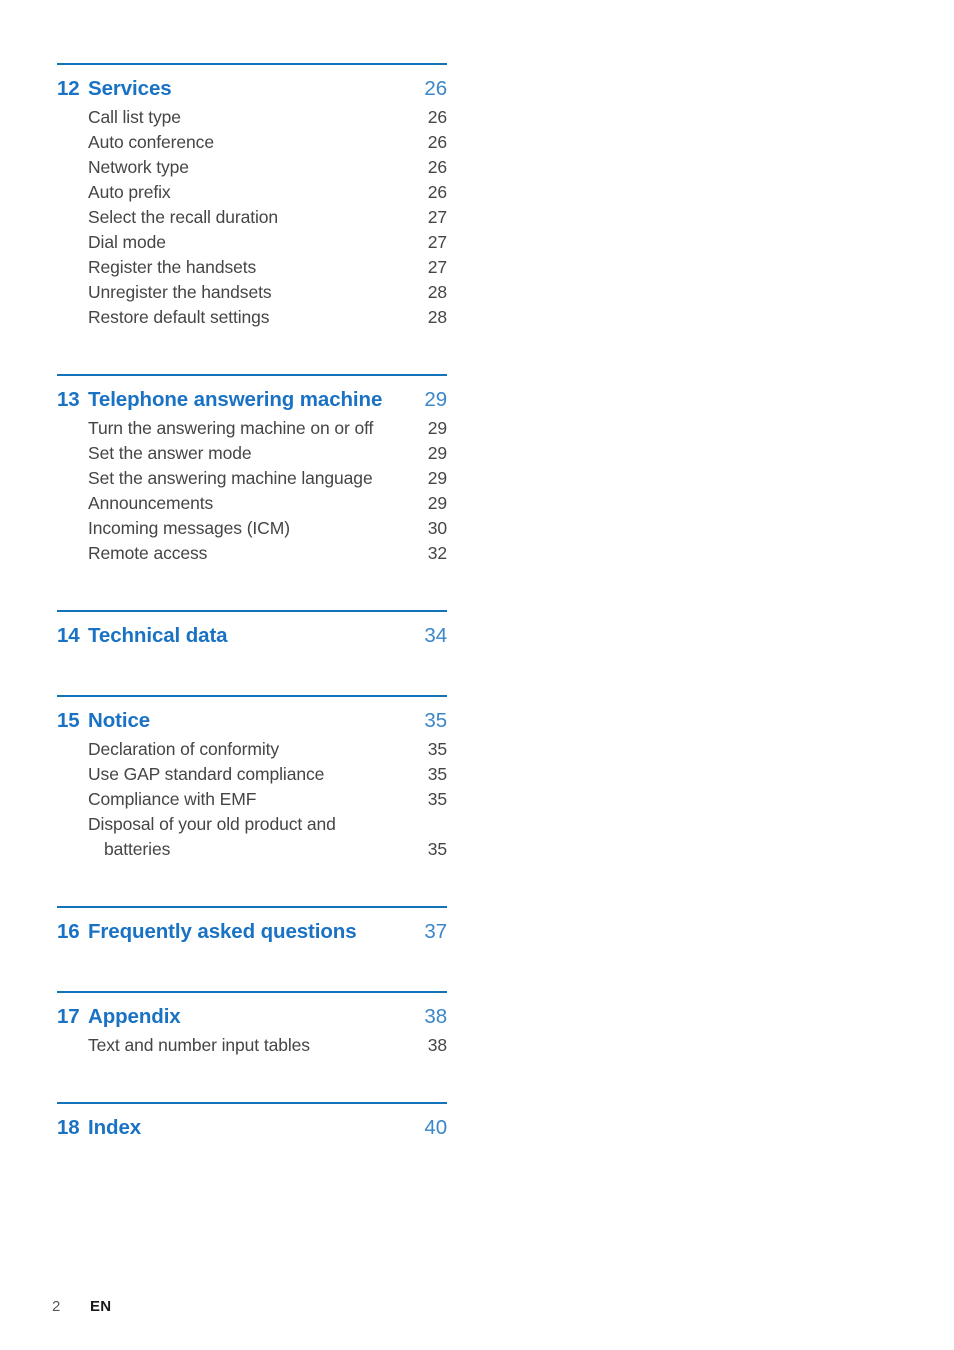  I want to click on toc-subitem: Disposal of your old product and, so click(252, 824).